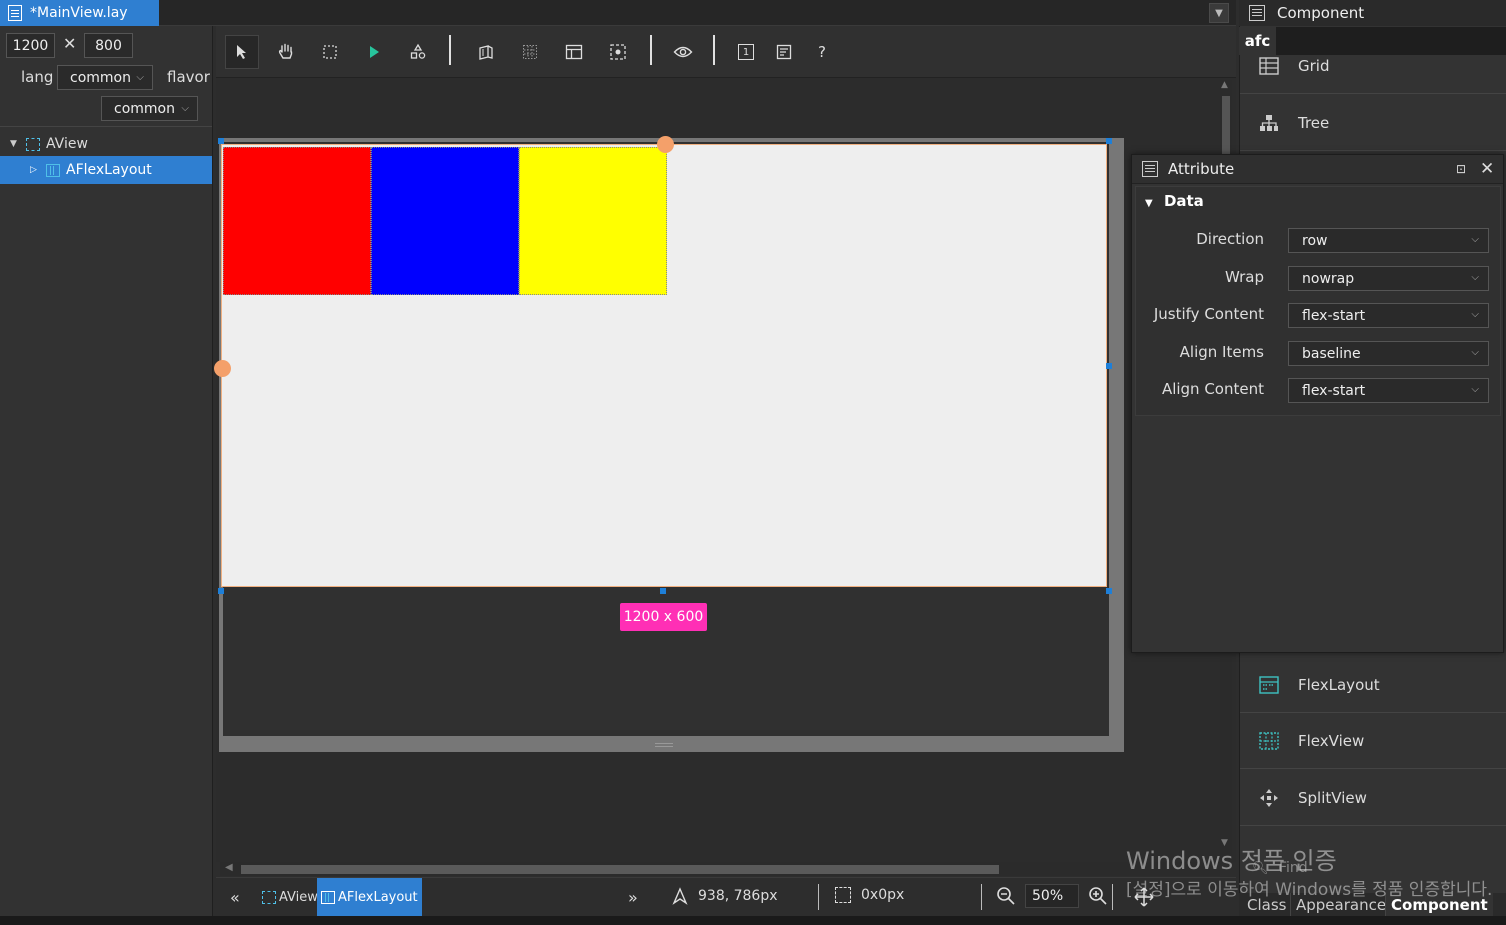  What do you see at coordinates (1332, 797) in the screenshot?
I see `component-item-label: SplitView` at bounding box center [1332, 797].